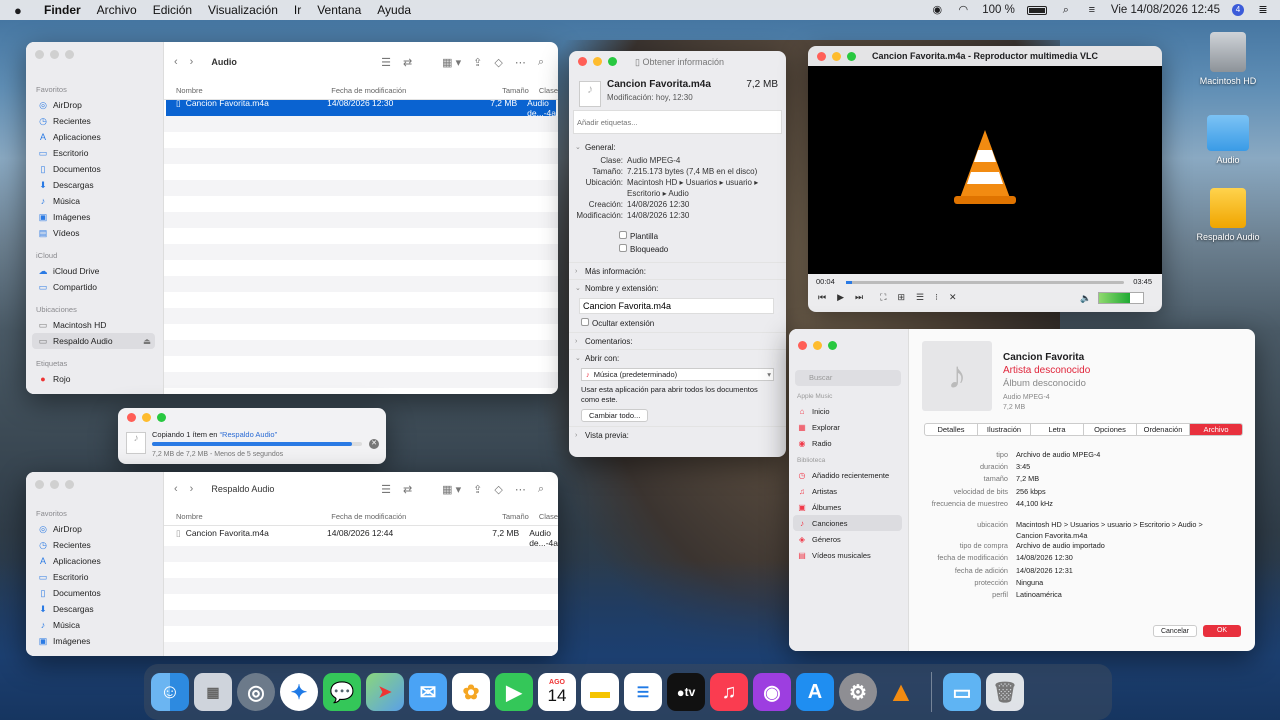 The width and height of the screenshot is (1280, 720). What do you see at coordinates (848, 555) in the screenshot?
I see `sidebar-item-music-videos: ▤ Vídeos musicales` at bounding box center [848, 555].